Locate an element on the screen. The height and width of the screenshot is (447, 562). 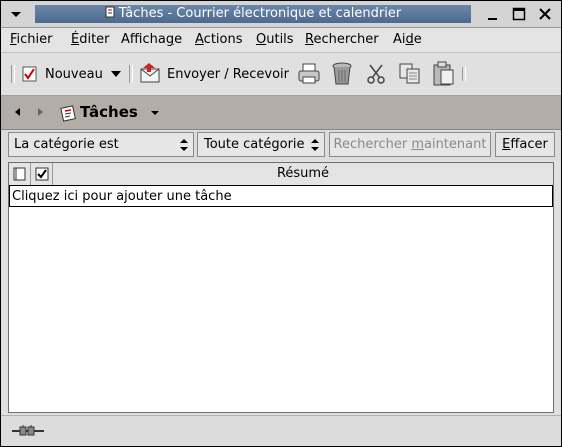
maximize-button is located at coordinates (519, 14).